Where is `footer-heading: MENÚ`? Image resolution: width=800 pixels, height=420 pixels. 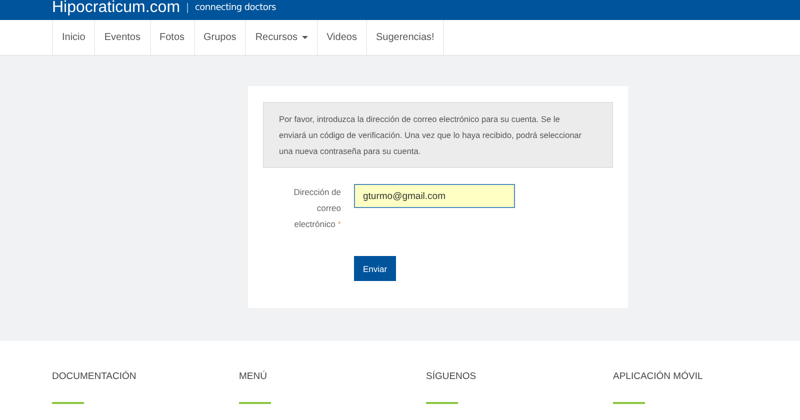
footer-heading: MENÚ is located at coordinates (253, 376).